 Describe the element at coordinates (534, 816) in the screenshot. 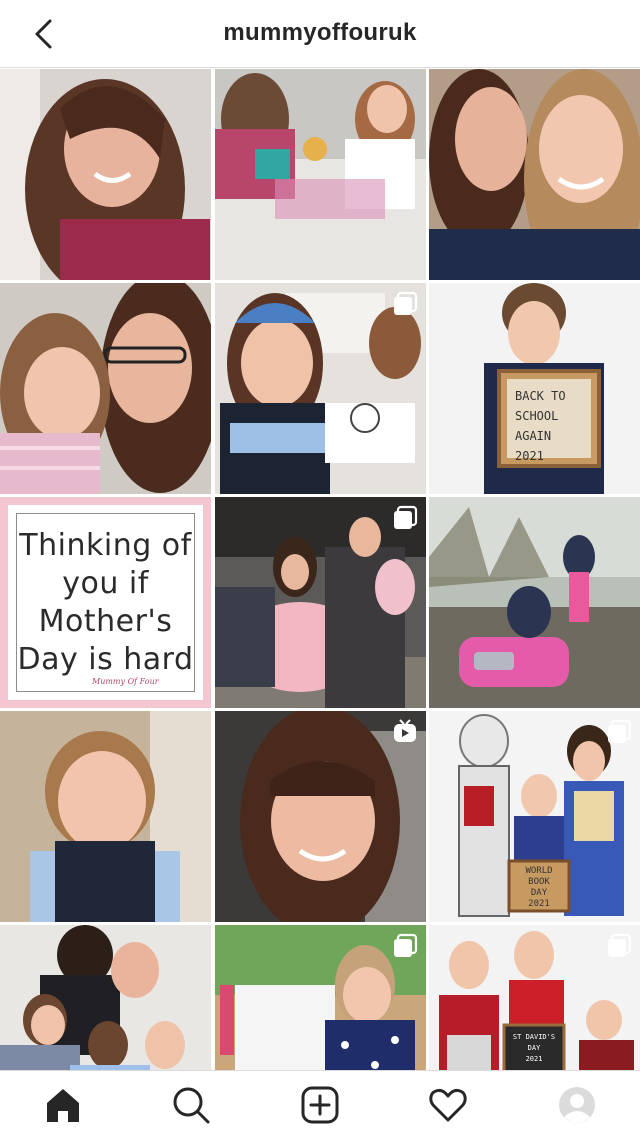

I see `post-tile: WORLD BOOK DAY 2021` at that location.